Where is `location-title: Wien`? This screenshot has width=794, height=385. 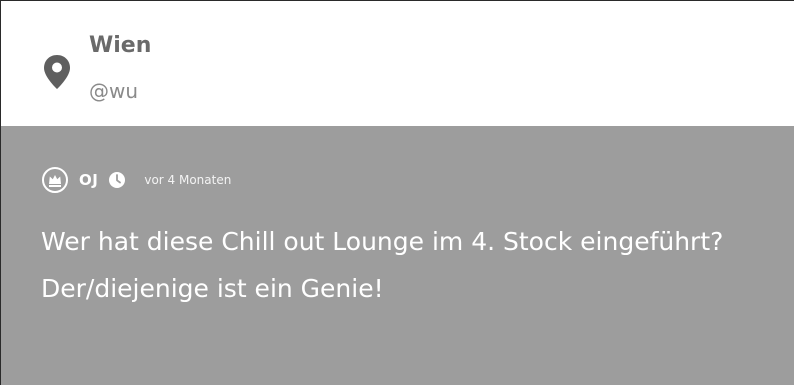
location-title: Wien is located at coordinates (120, 45).